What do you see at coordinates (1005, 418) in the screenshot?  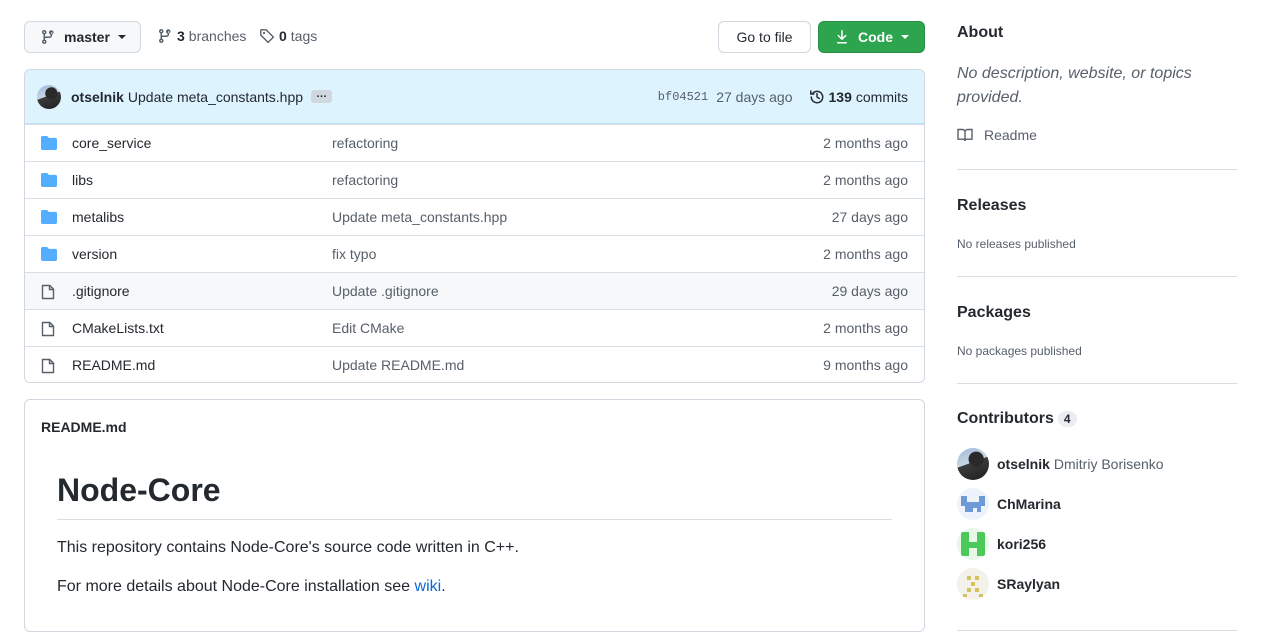 I see `contributors-title: Contributors` at bounding box center [1005, 418].